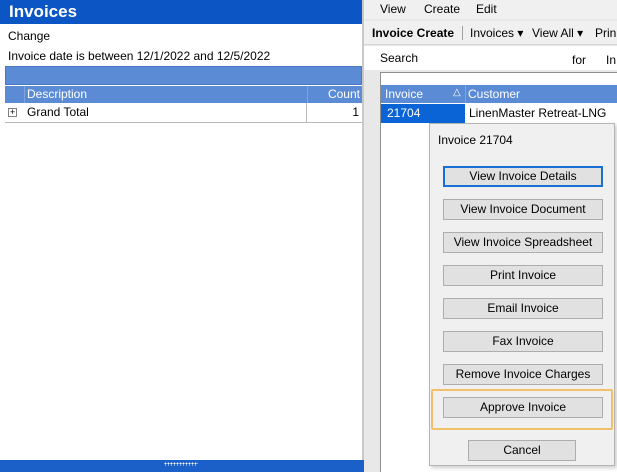 Image resolution: width=617 pixels, height=472 pixels. I want to click on fax-invoice-button: Fax Invoice, so click(523, 341).